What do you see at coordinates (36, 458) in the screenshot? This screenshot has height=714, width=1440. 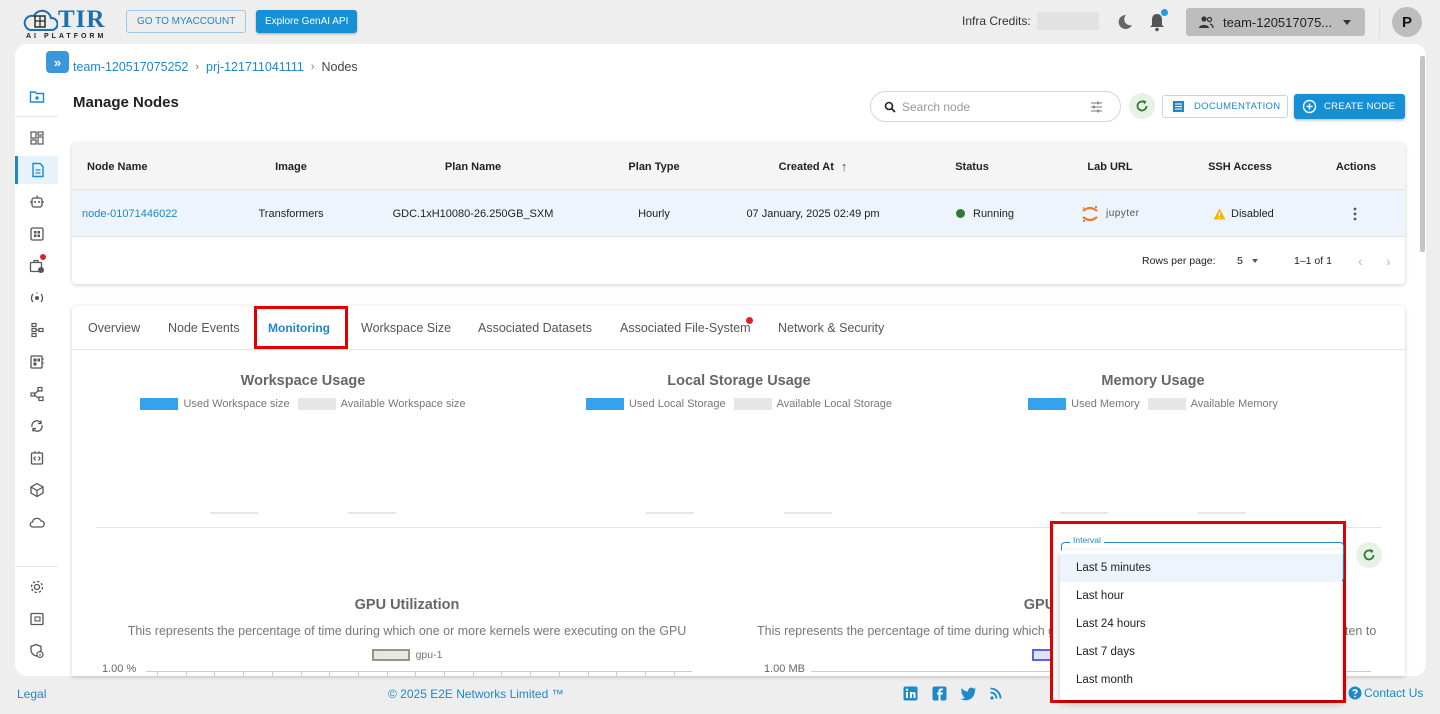 I see `sidebar-item-code` at bounding box center [36, 458].